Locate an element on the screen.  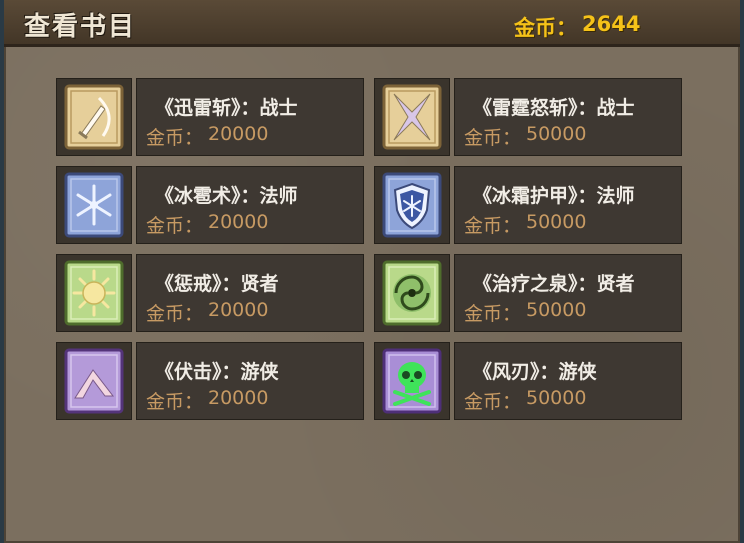
book-name: 《风刃》：游侠 is located at coordinates (535, 372).